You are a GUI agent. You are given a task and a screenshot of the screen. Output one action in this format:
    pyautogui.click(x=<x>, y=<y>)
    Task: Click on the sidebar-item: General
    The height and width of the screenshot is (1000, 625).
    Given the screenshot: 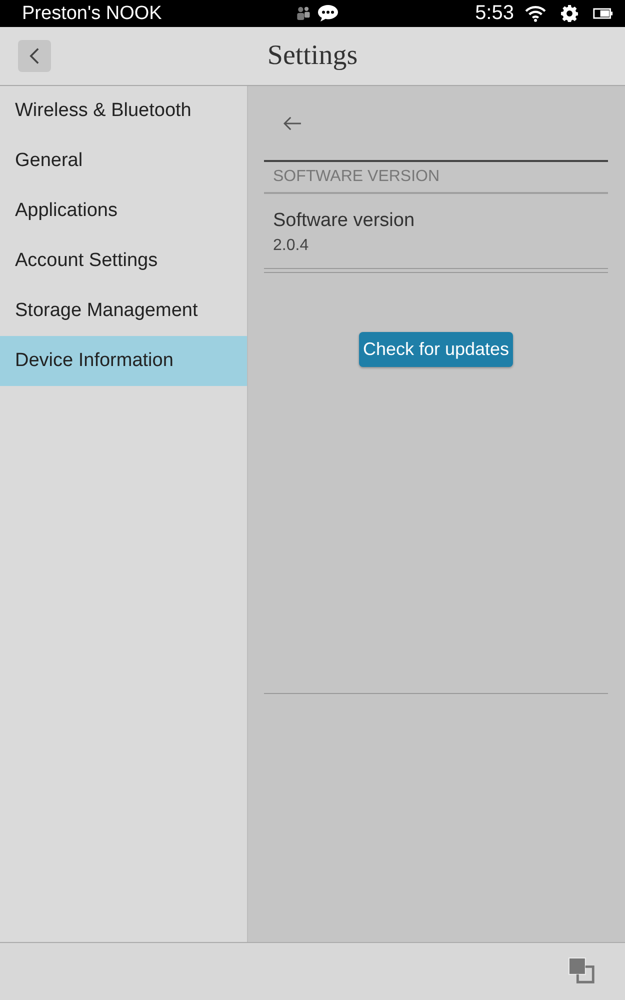 What is the action you would take?
    pyautogui.click(x=123, y=161)
    